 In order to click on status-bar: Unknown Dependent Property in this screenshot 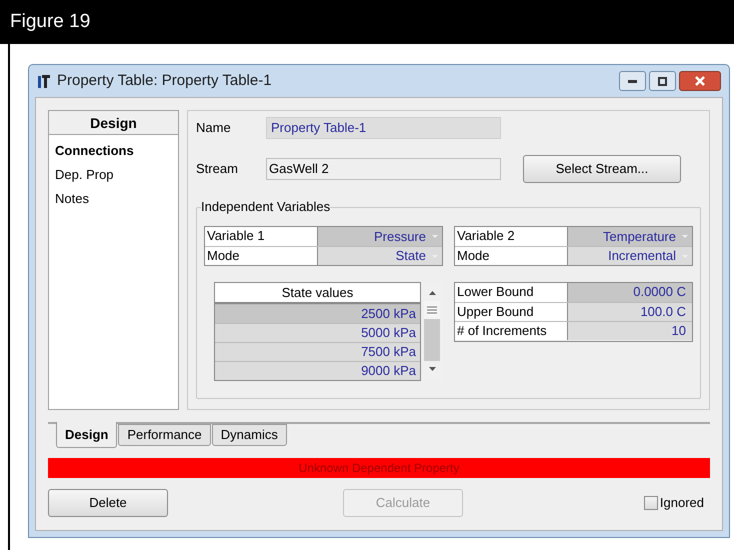, I will do `click(379, 468)`.